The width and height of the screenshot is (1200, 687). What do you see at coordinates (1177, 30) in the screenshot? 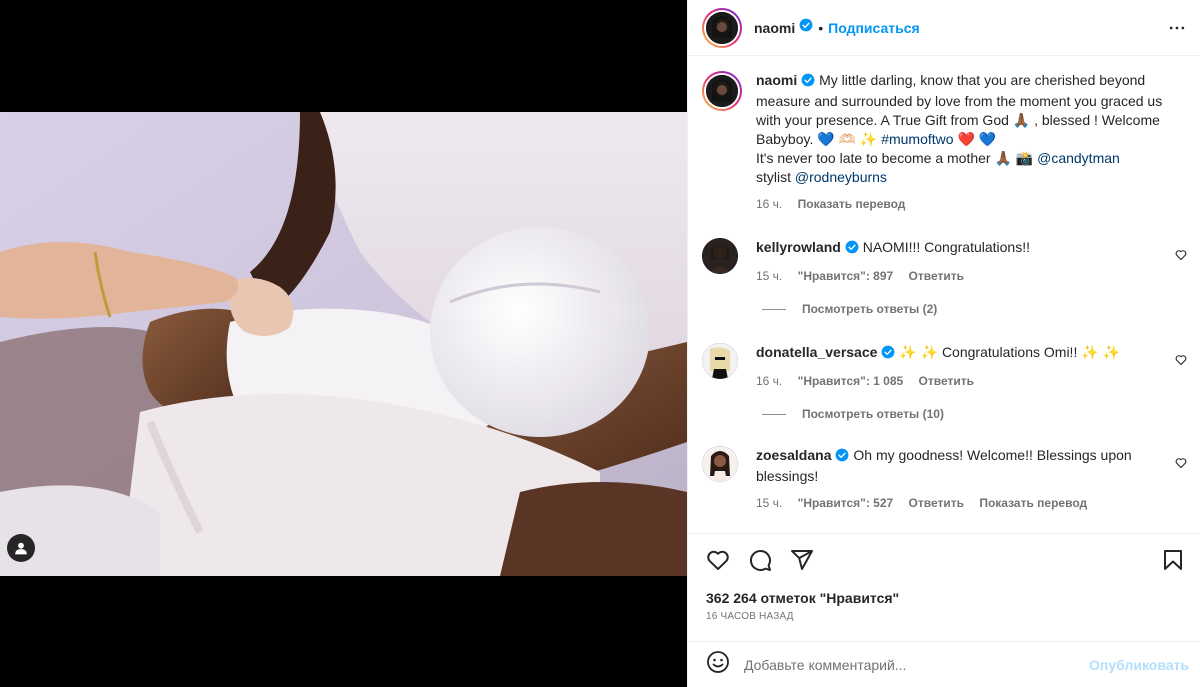
I see `more-horizontal-icon` at bounding box center [1177, 30].